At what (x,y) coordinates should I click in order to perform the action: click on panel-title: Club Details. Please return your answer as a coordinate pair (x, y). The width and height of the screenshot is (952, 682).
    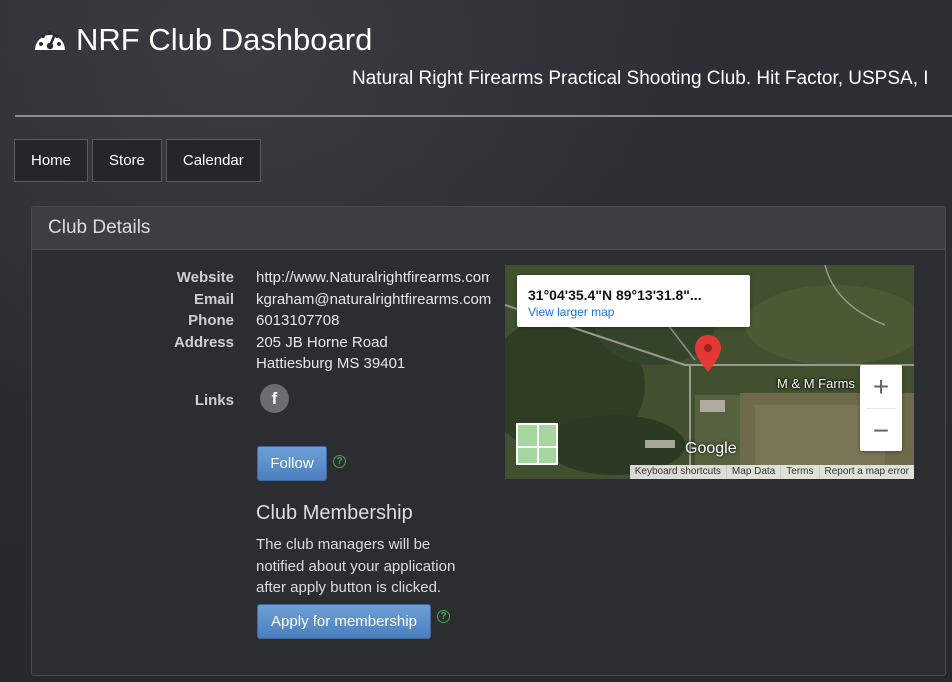
    Looking at the image, I should click on (488, 228).